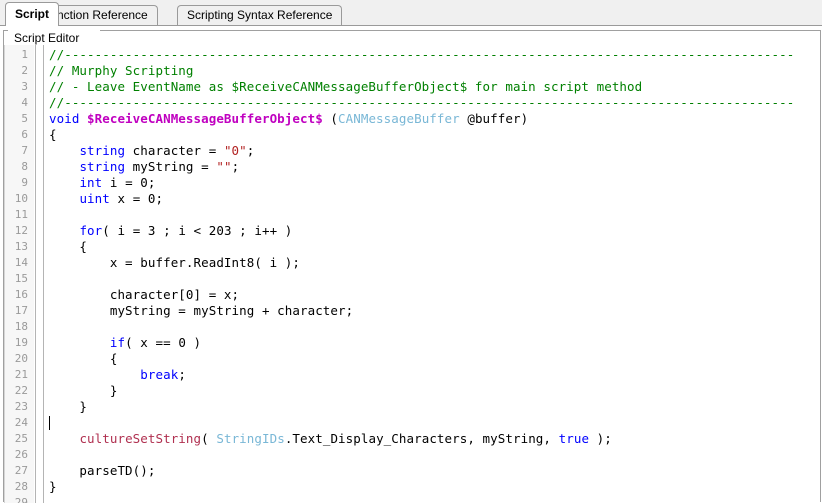 The image size is (822, 504). What do you see at coordinates (21, 326) in the screenshot?
I see `line-number: 18` at bounding box center [21, 326].